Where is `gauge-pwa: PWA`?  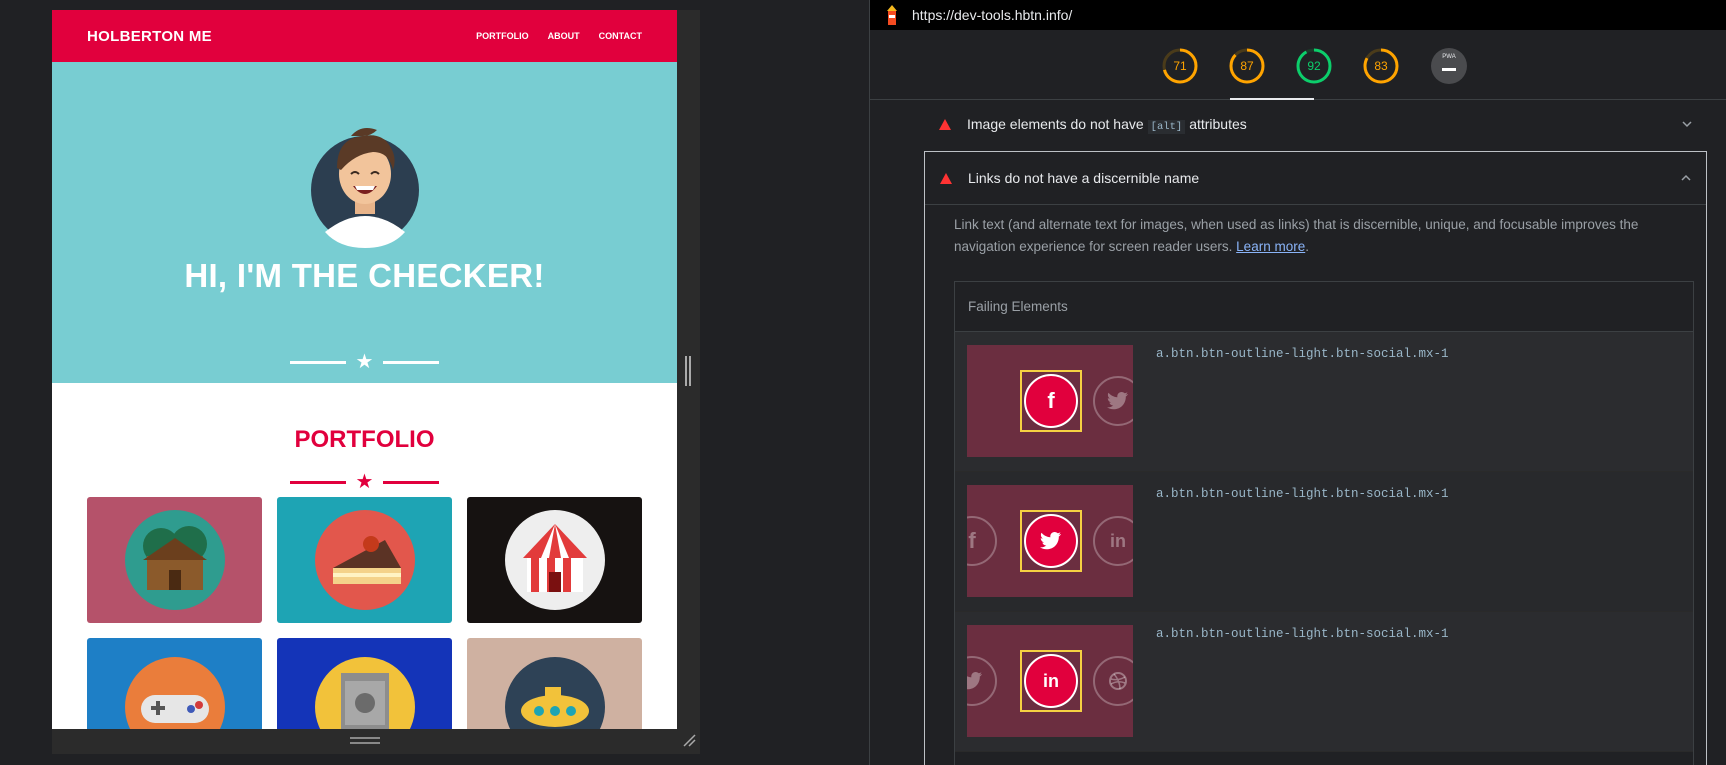
gauge-pwa: PWA is located at coordinates (1449, 66).